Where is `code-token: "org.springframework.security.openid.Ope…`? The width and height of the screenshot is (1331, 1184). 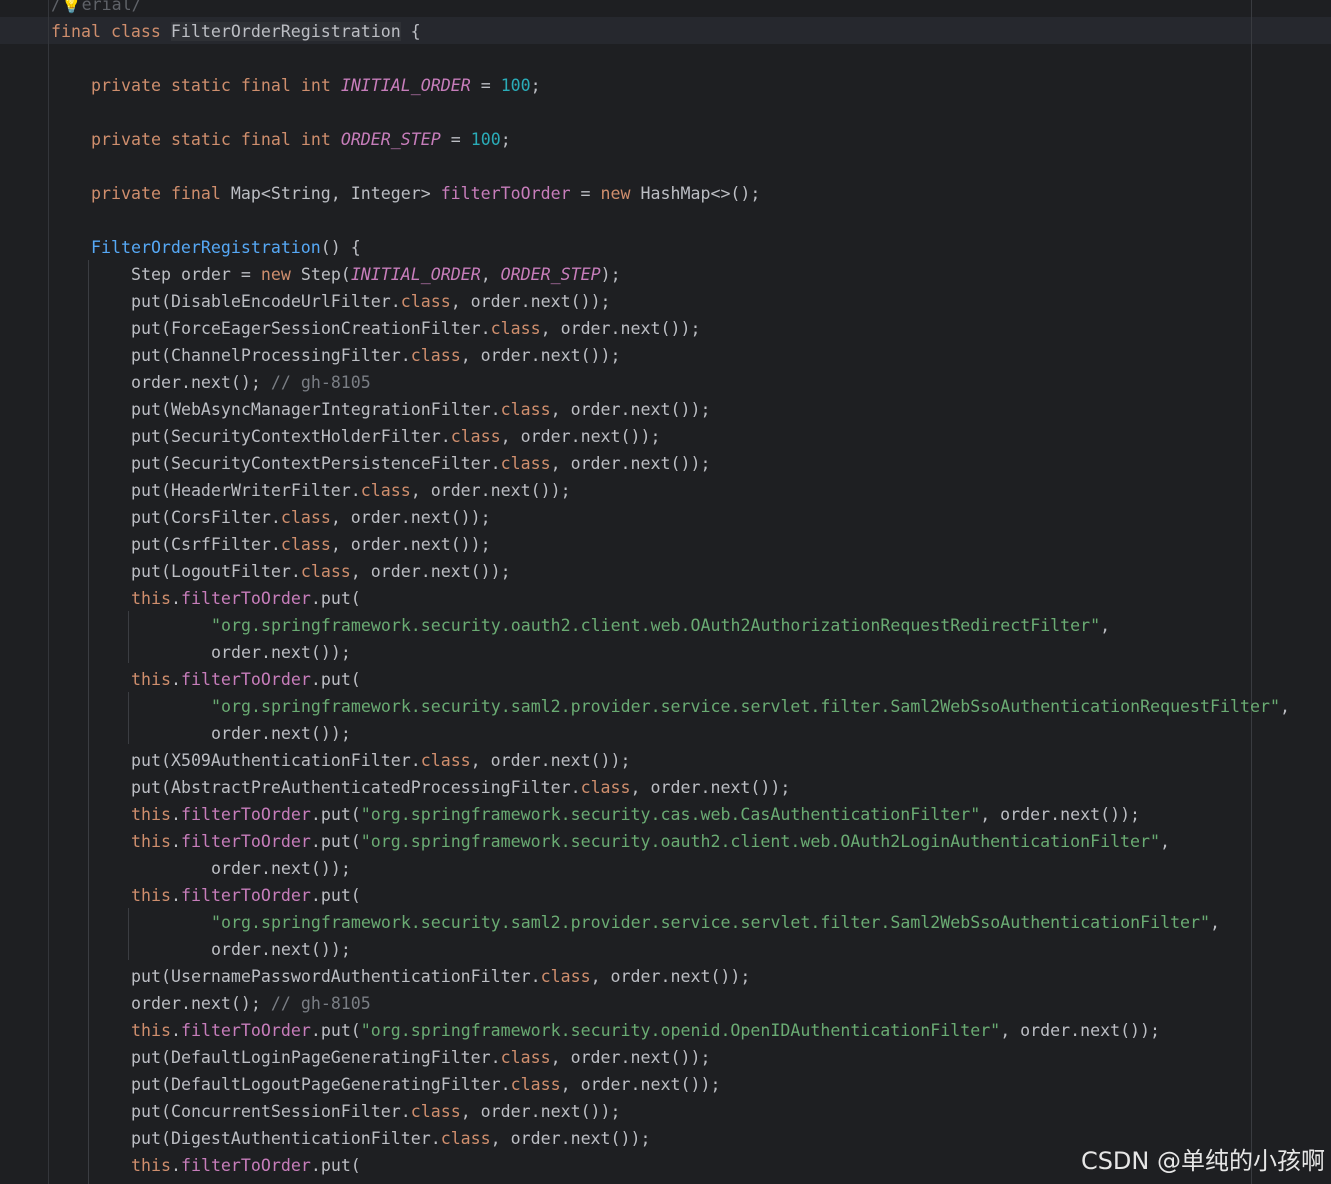
code-token: "org.springframework.security.openid.Ope… is located at coordinates (680, 1030).